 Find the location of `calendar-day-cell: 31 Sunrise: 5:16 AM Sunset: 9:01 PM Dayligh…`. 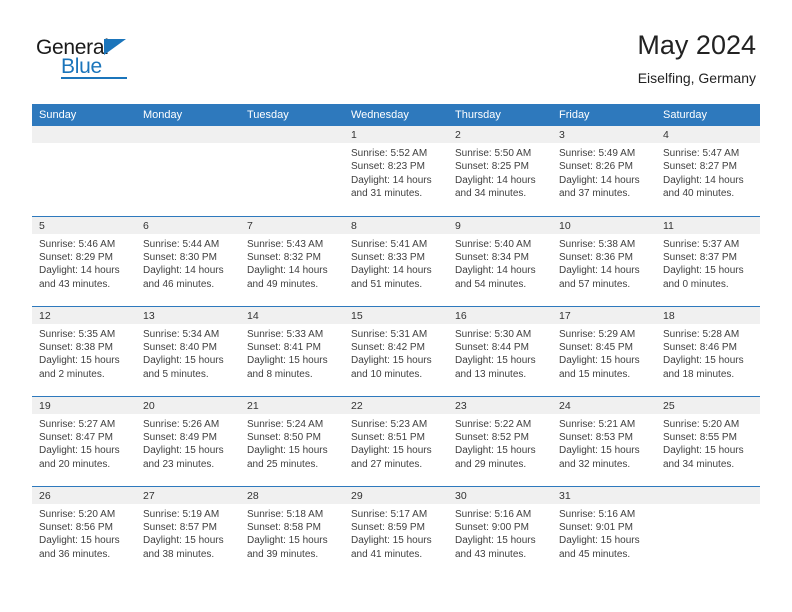

calendar-day-cell: 31 Sunrise: 5:16 AM Sunset: 9:01 PM Dayligh… is located at coordinates (604, 530).